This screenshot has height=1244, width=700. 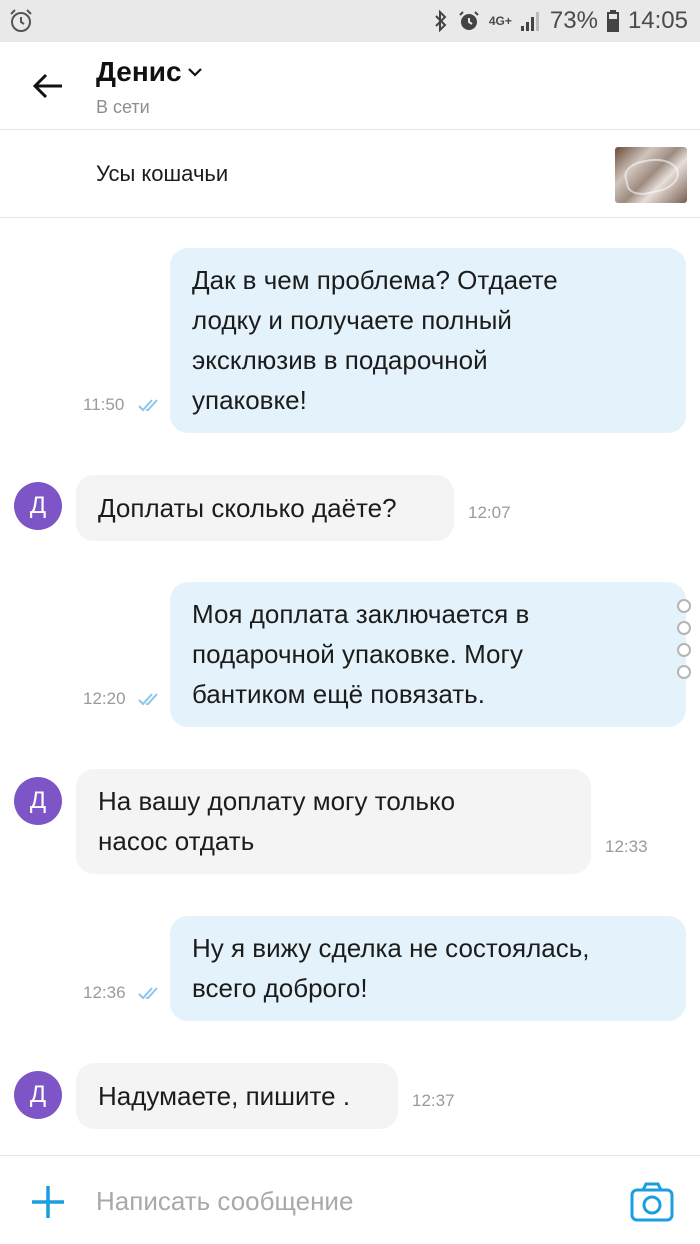 What do you see at coordinates (350, 174) in the screenshot?
I see `listing-bar: Усы кошачьи` at bounding box center [350, 174].